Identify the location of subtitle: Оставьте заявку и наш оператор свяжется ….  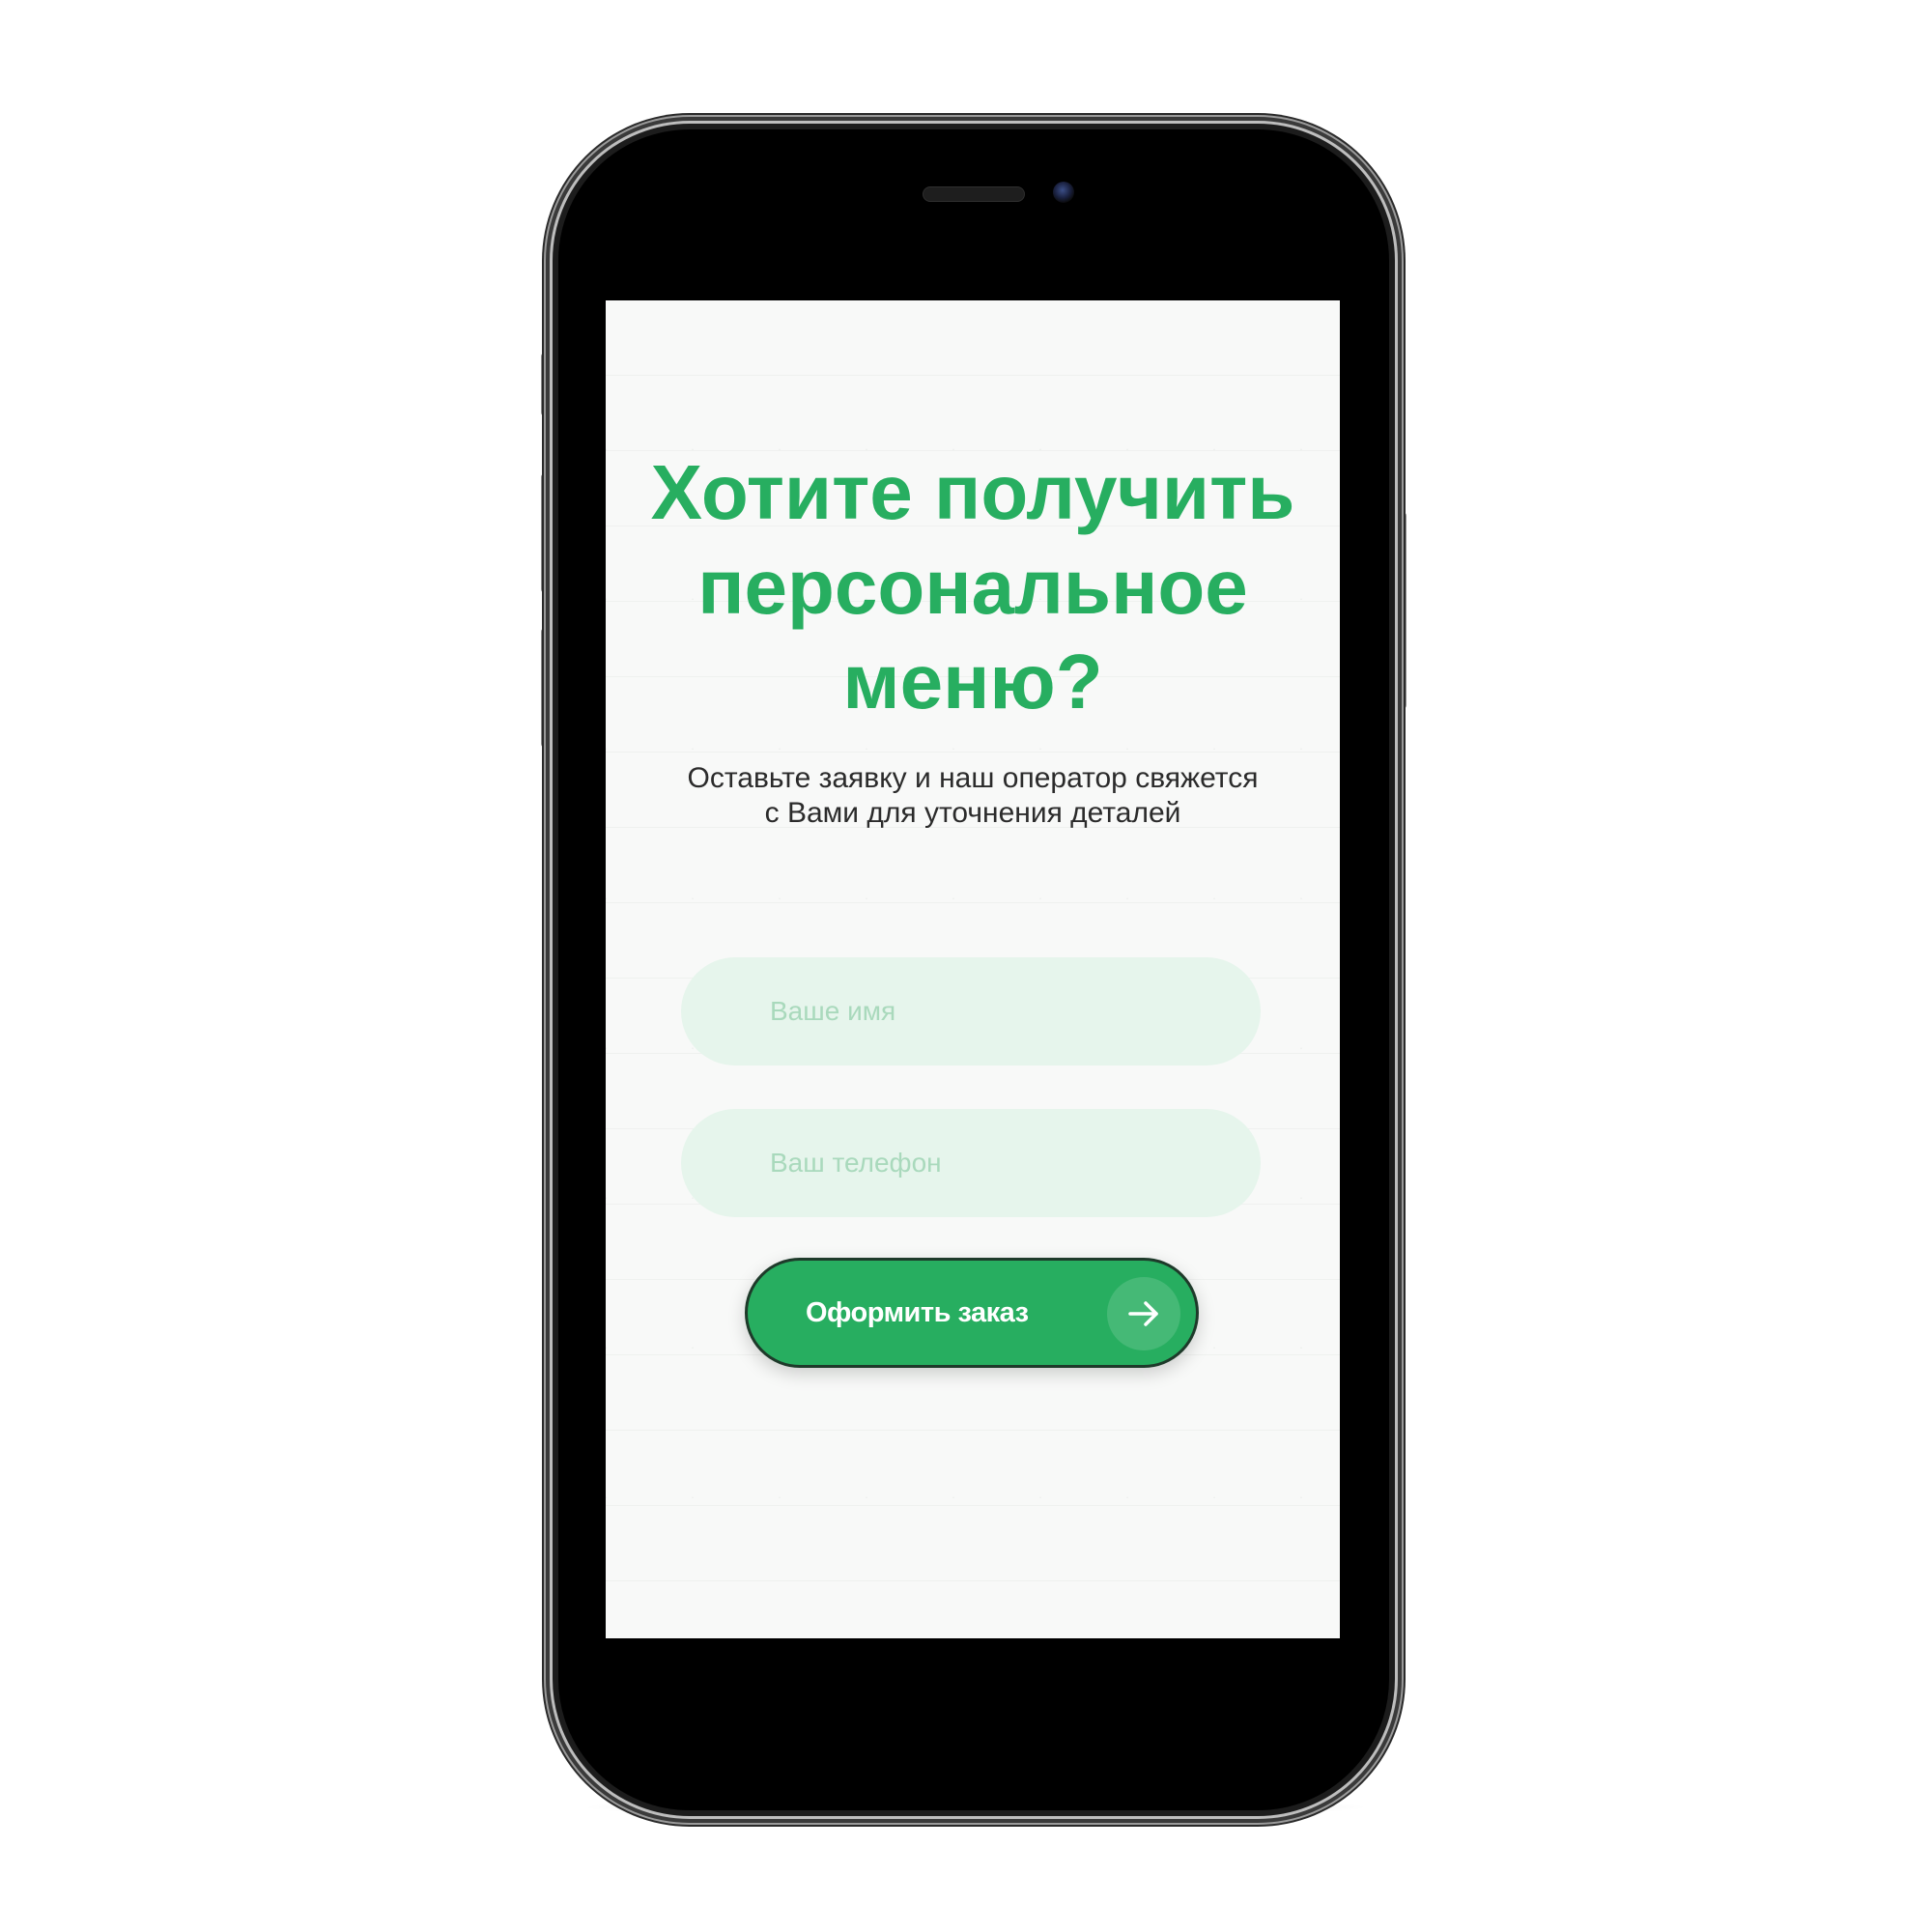
(973, 796).